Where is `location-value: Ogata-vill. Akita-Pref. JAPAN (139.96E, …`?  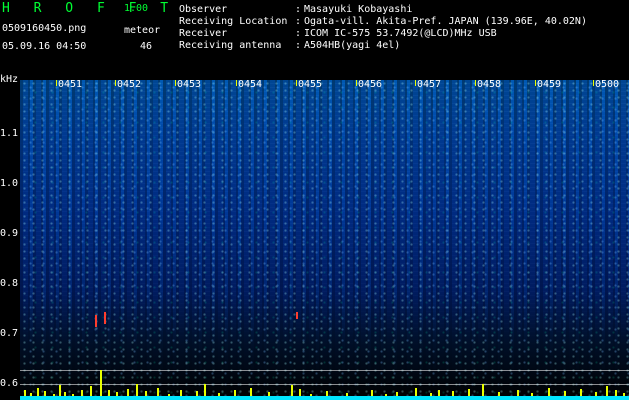
location-value: Ogata-vill. Akita-Pref. JAPAN (139.96E, … is located at coordinates (445, 21).